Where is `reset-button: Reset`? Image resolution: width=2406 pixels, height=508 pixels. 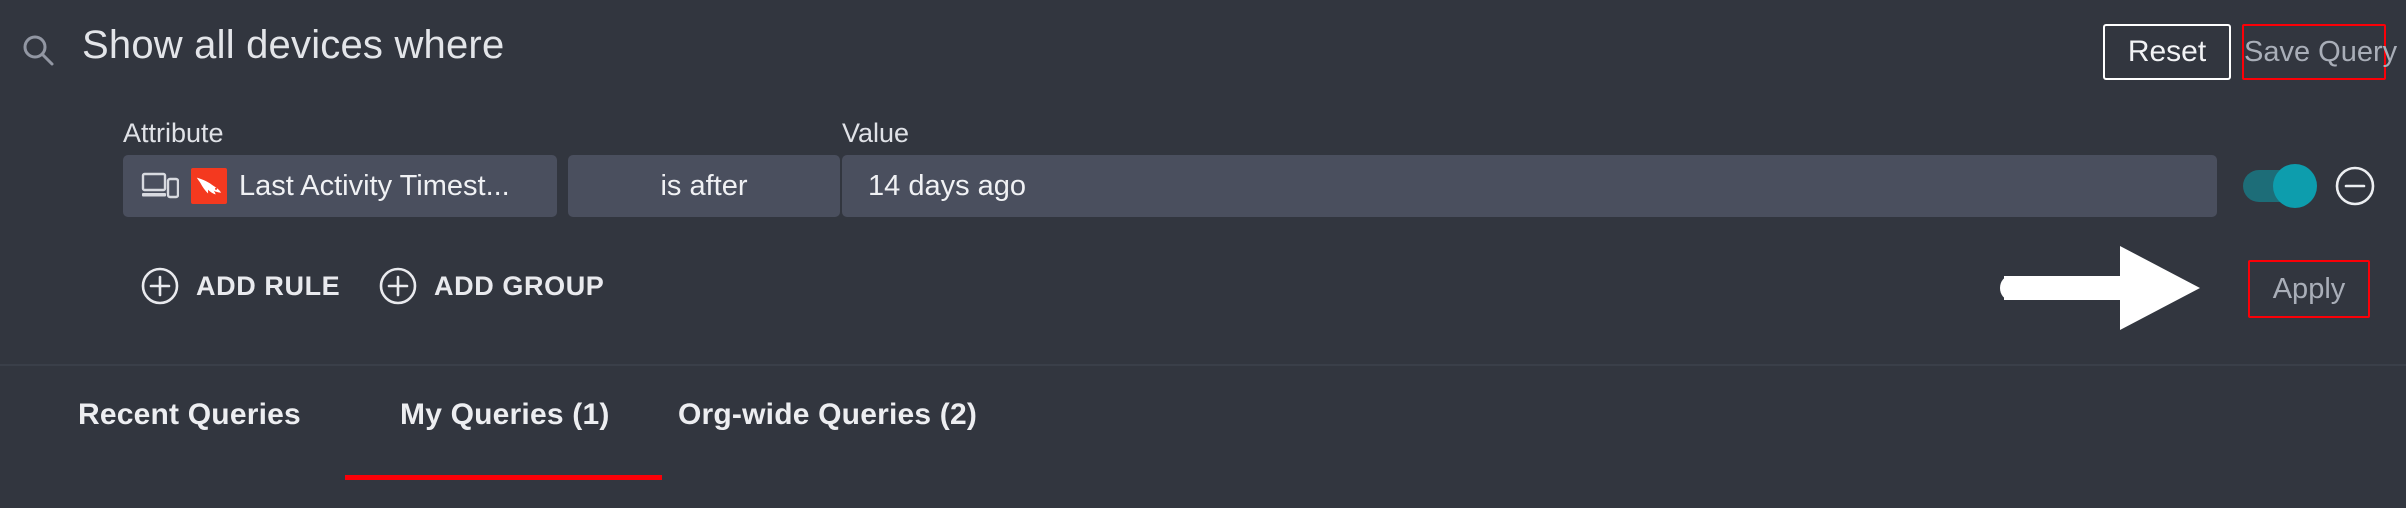 reset-button: Reset is located at coordinates (2167, 52).